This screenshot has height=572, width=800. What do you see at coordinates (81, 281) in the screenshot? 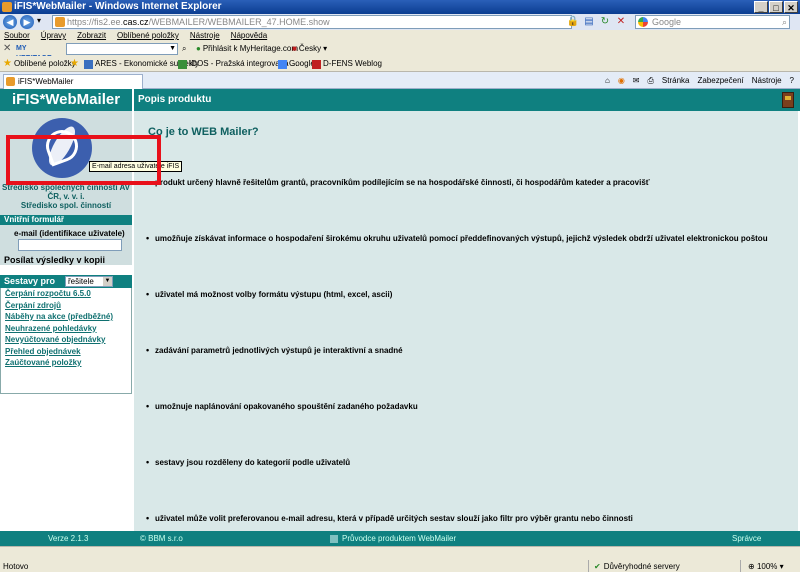
I see `role-select-value: řešitele` at bounding box center [81, 281].